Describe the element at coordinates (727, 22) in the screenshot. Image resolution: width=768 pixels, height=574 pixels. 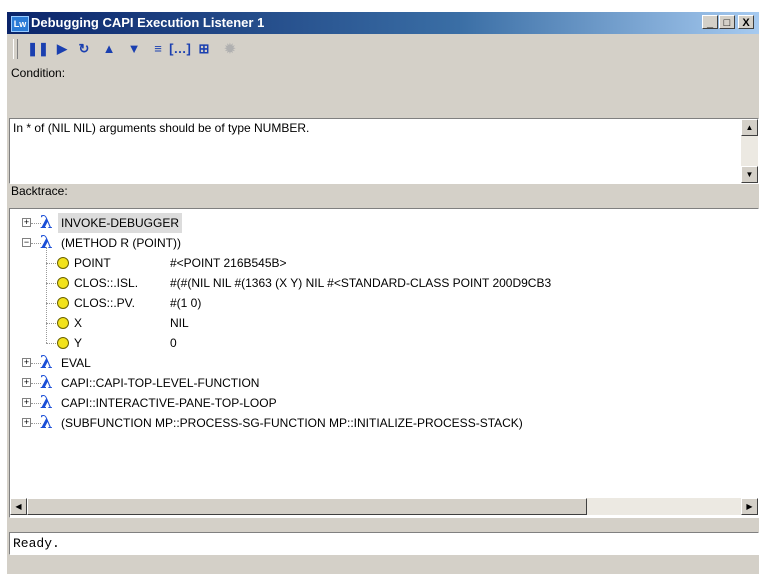
I see `maximize-button: □` at that location.